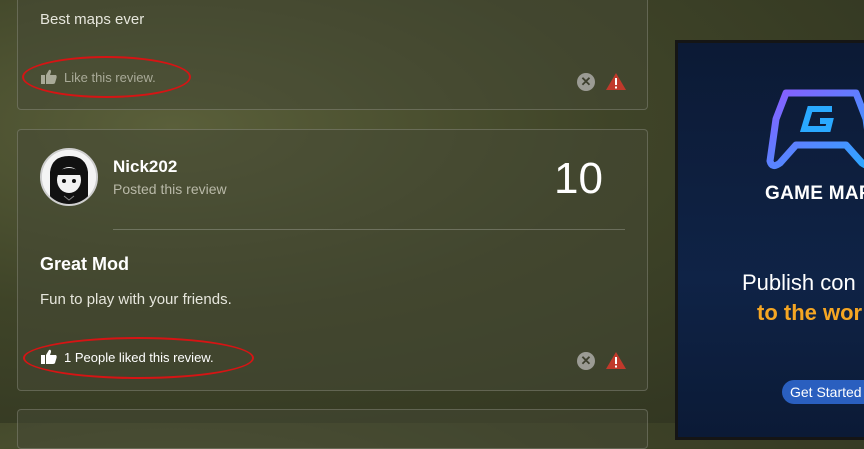 The image size is (864, 449). What do you see at coordinates (815, 129) in the screenshot?
I see `game-maps-logo-icon` at bounding box center [815, 129].